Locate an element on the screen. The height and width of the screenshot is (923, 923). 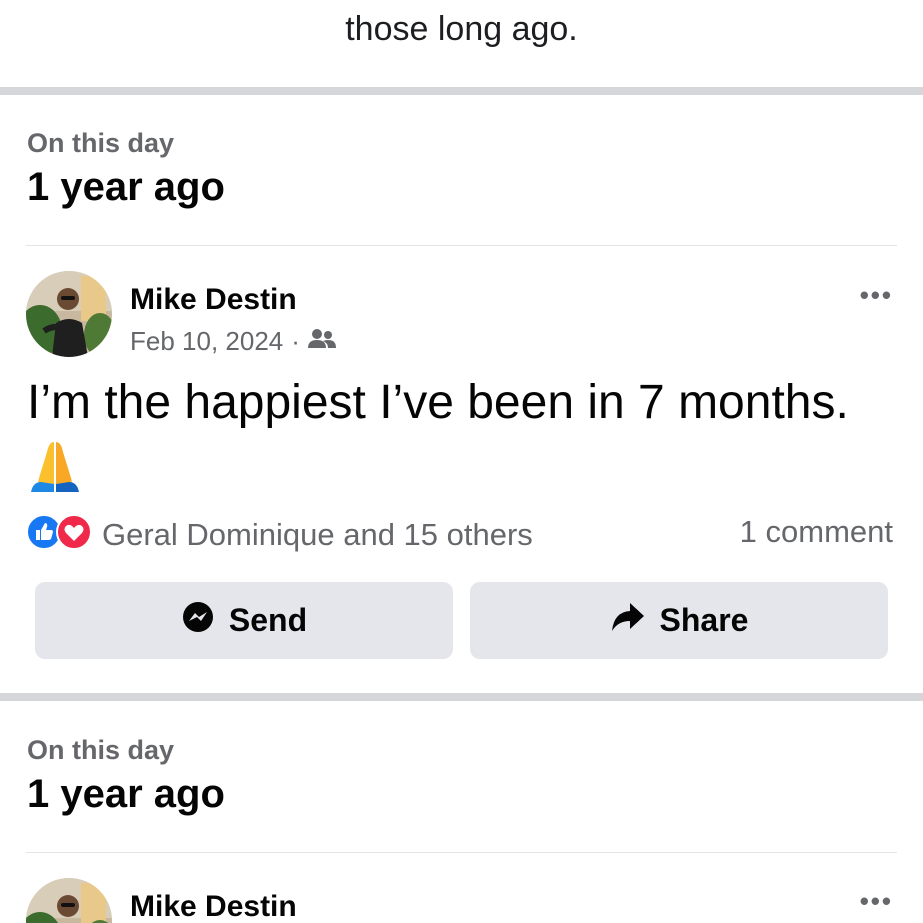
share-label: Share is located at coordinates (704, 620).